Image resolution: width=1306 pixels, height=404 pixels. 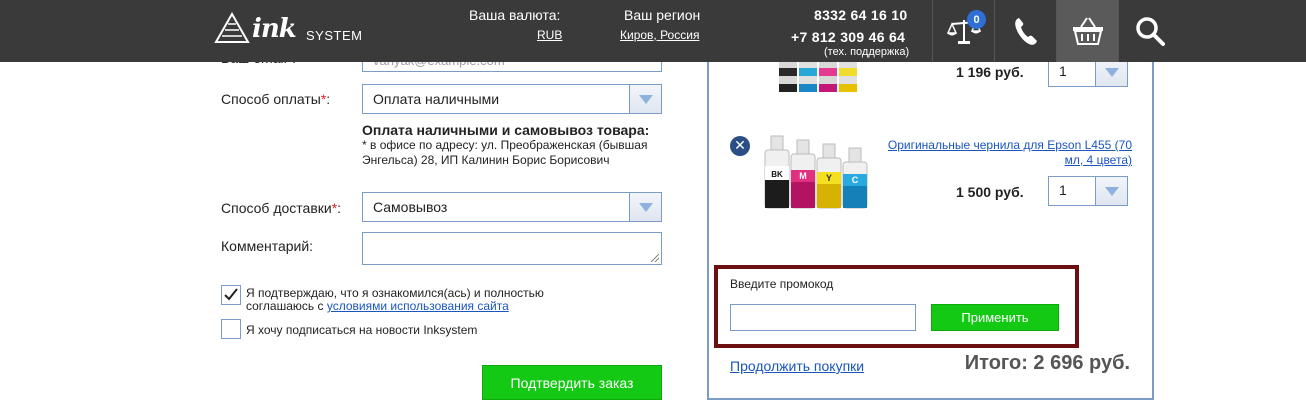 What do you see at coordinates (816, 172) in the screenshot?
I see `product-image-bottles-2: BK M Y C` at bounding box center [816, 172].